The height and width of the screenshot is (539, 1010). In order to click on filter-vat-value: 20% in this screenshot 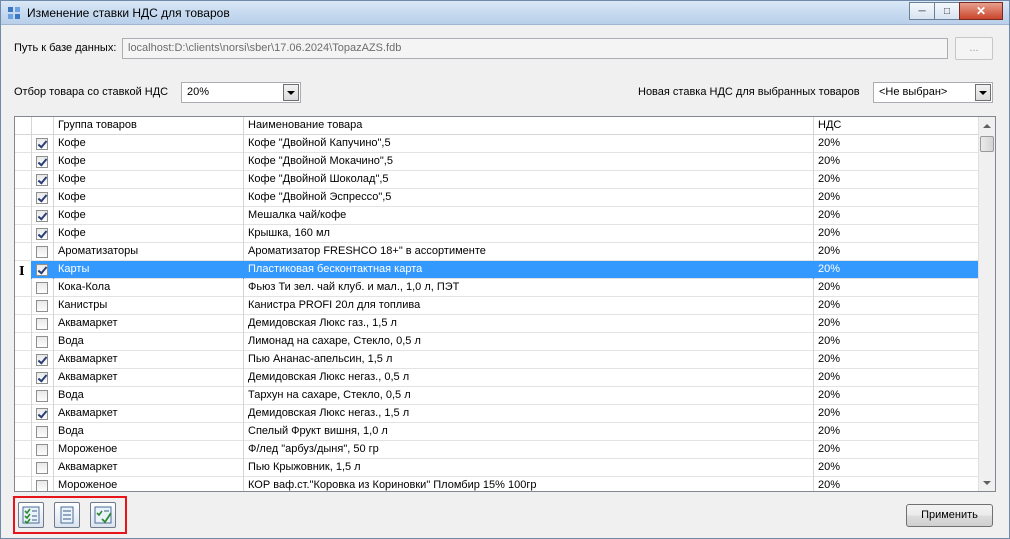, I will do `click(198, 92)`.